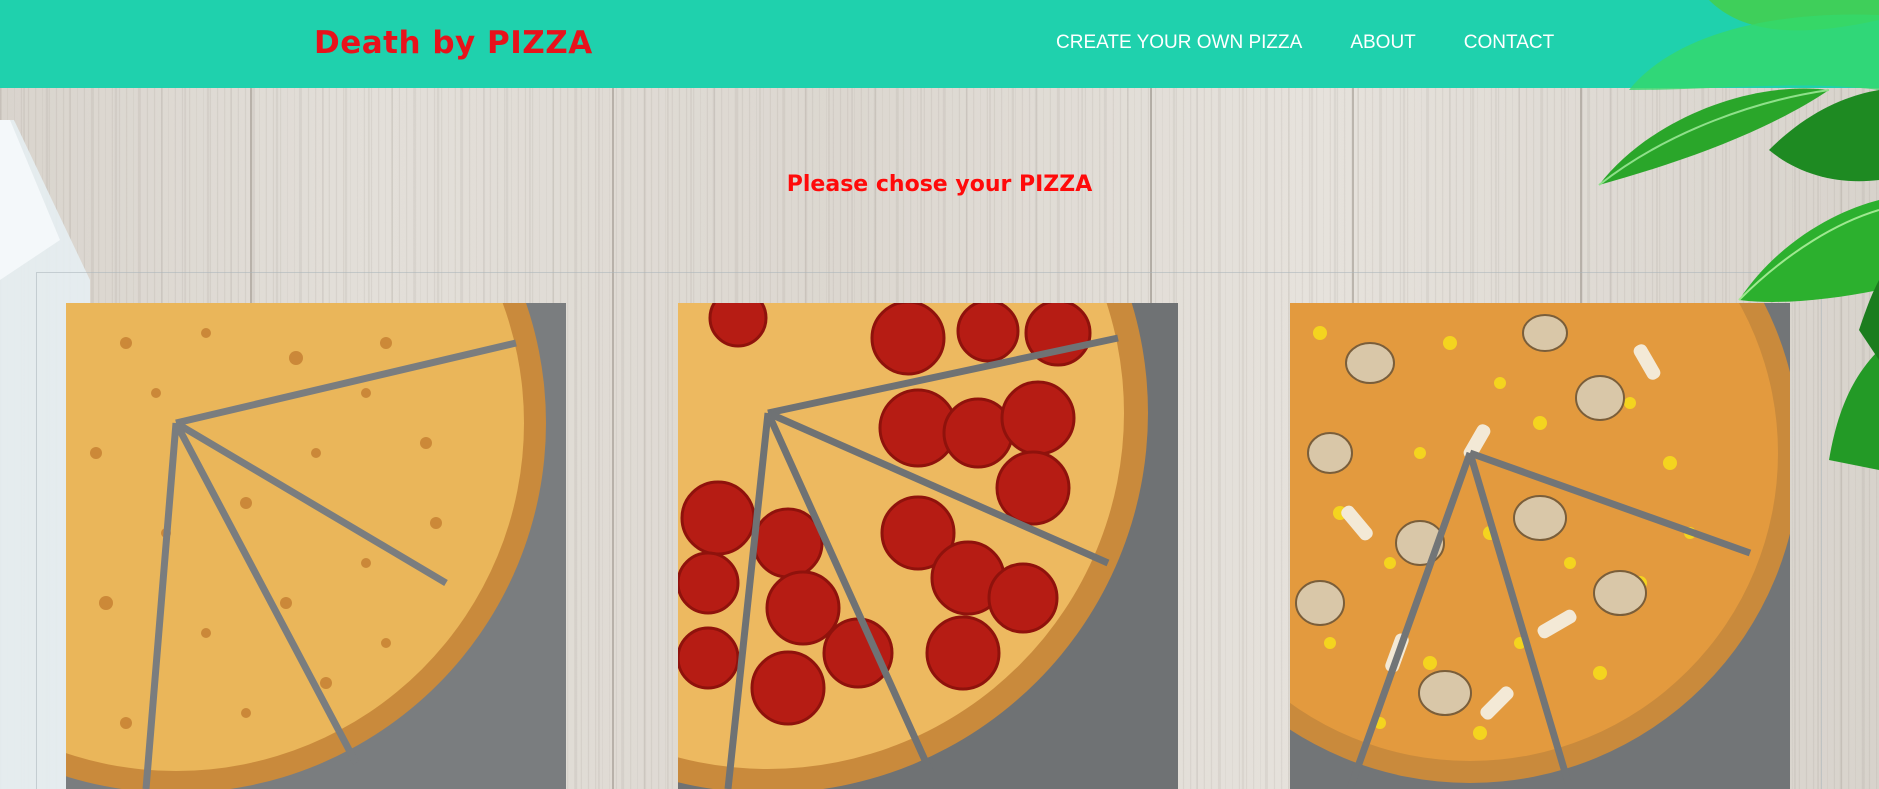  I want to click on brand-logo: Death by PIZZA, so click(453, 43).